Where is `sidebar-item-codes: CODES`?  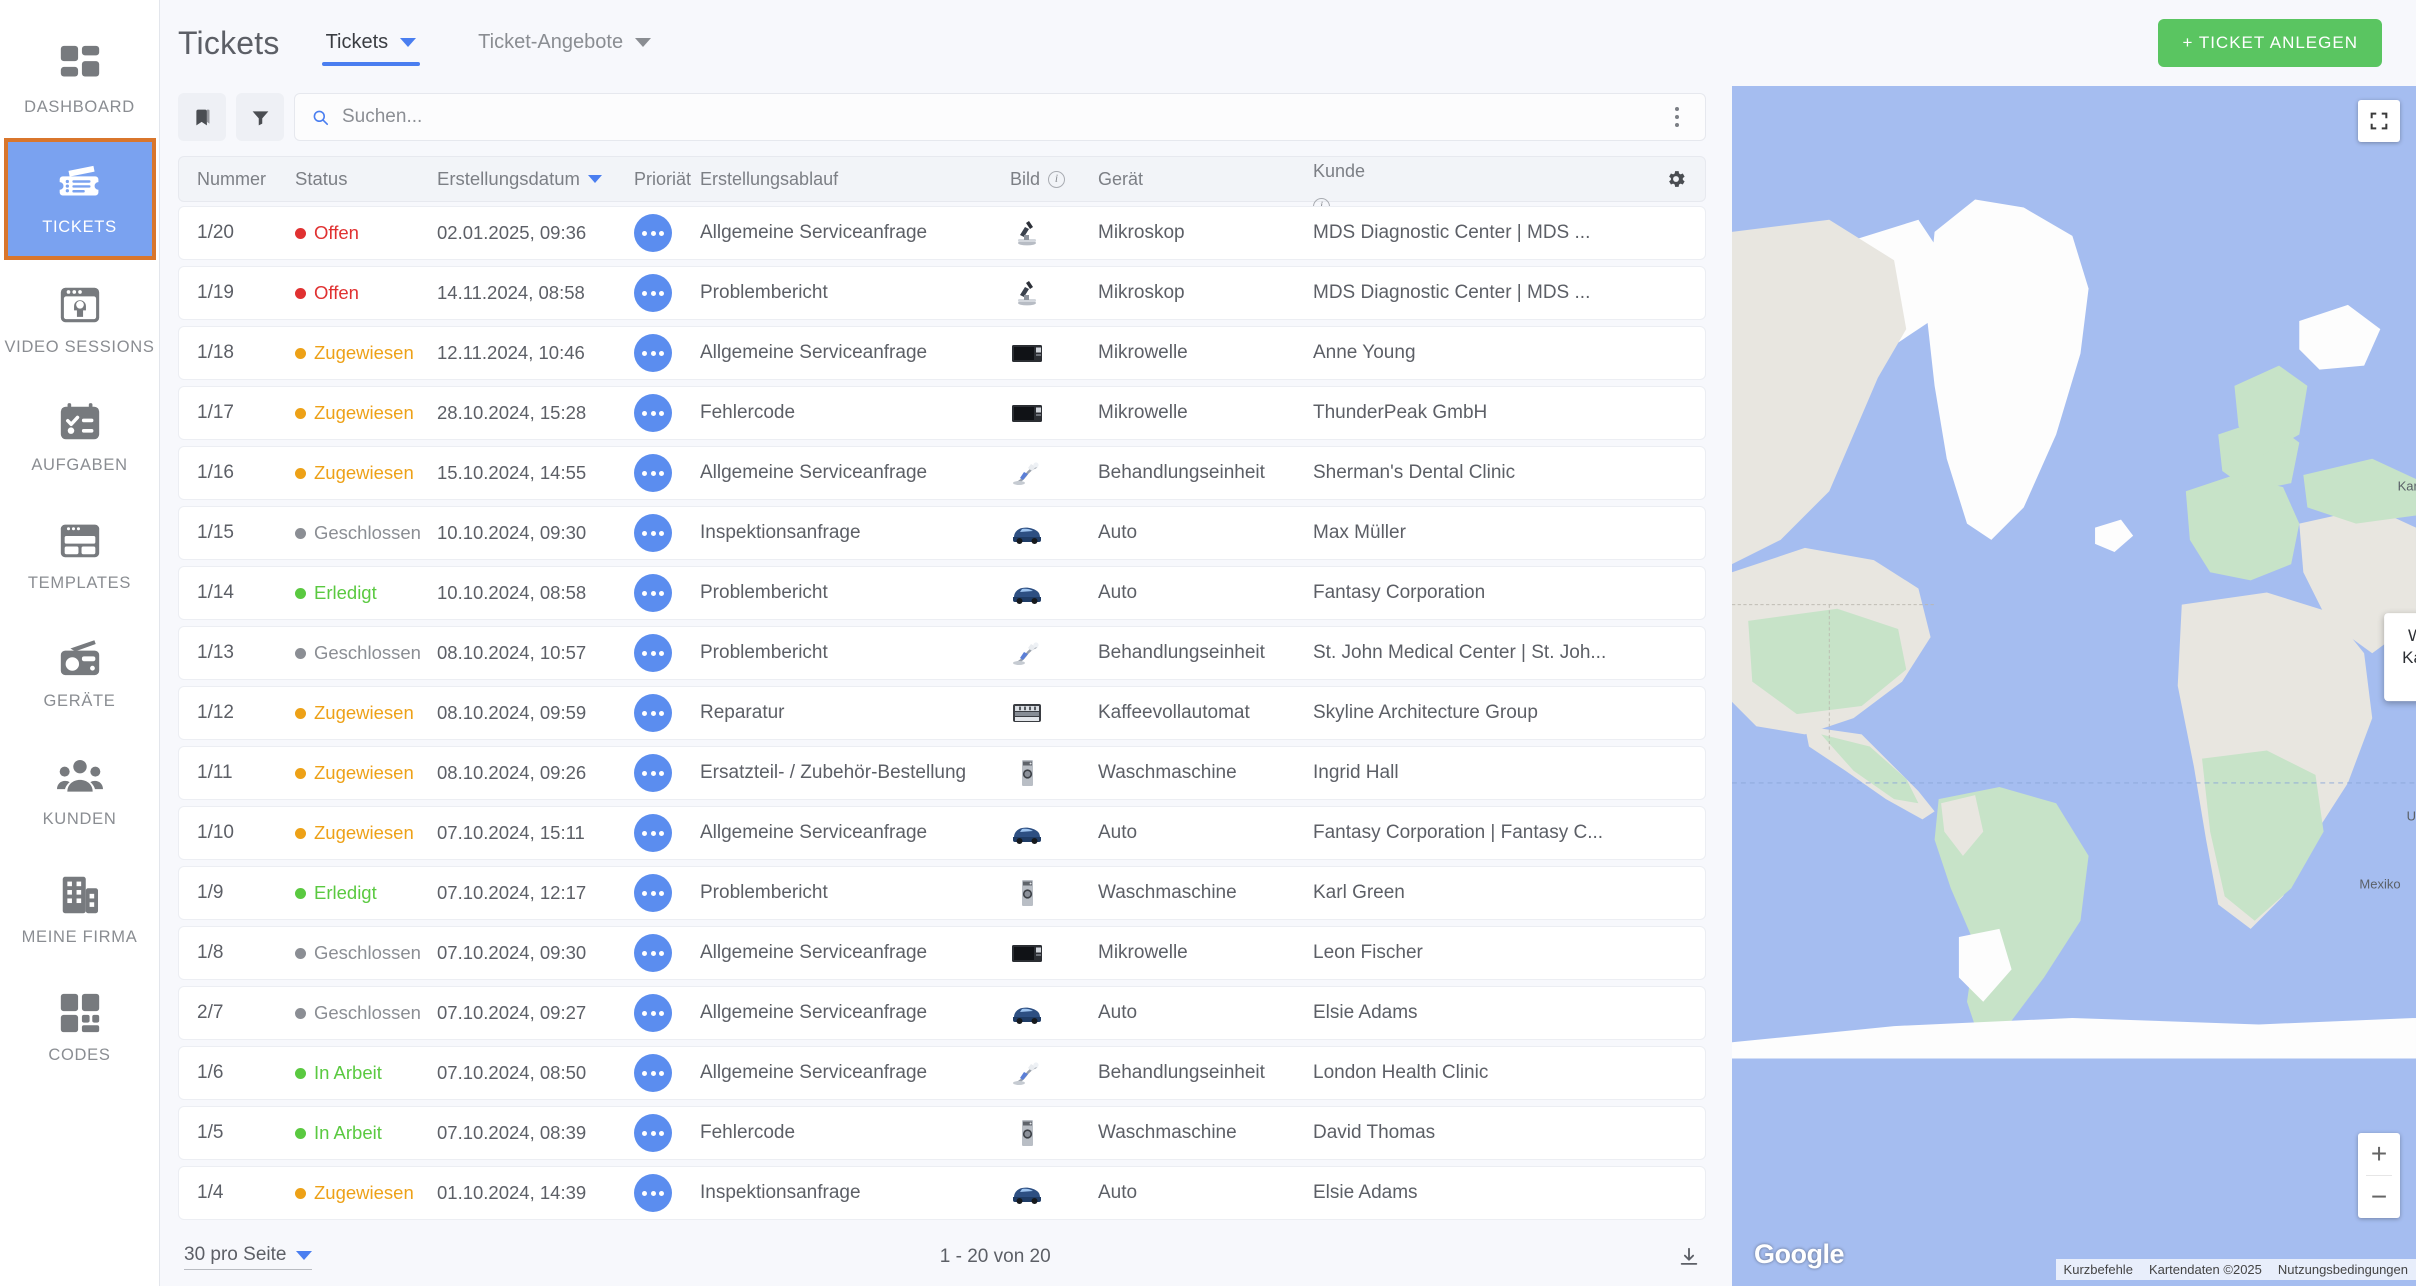 sidebar-item-codes: CODES is located at coordinates (80, 1027).